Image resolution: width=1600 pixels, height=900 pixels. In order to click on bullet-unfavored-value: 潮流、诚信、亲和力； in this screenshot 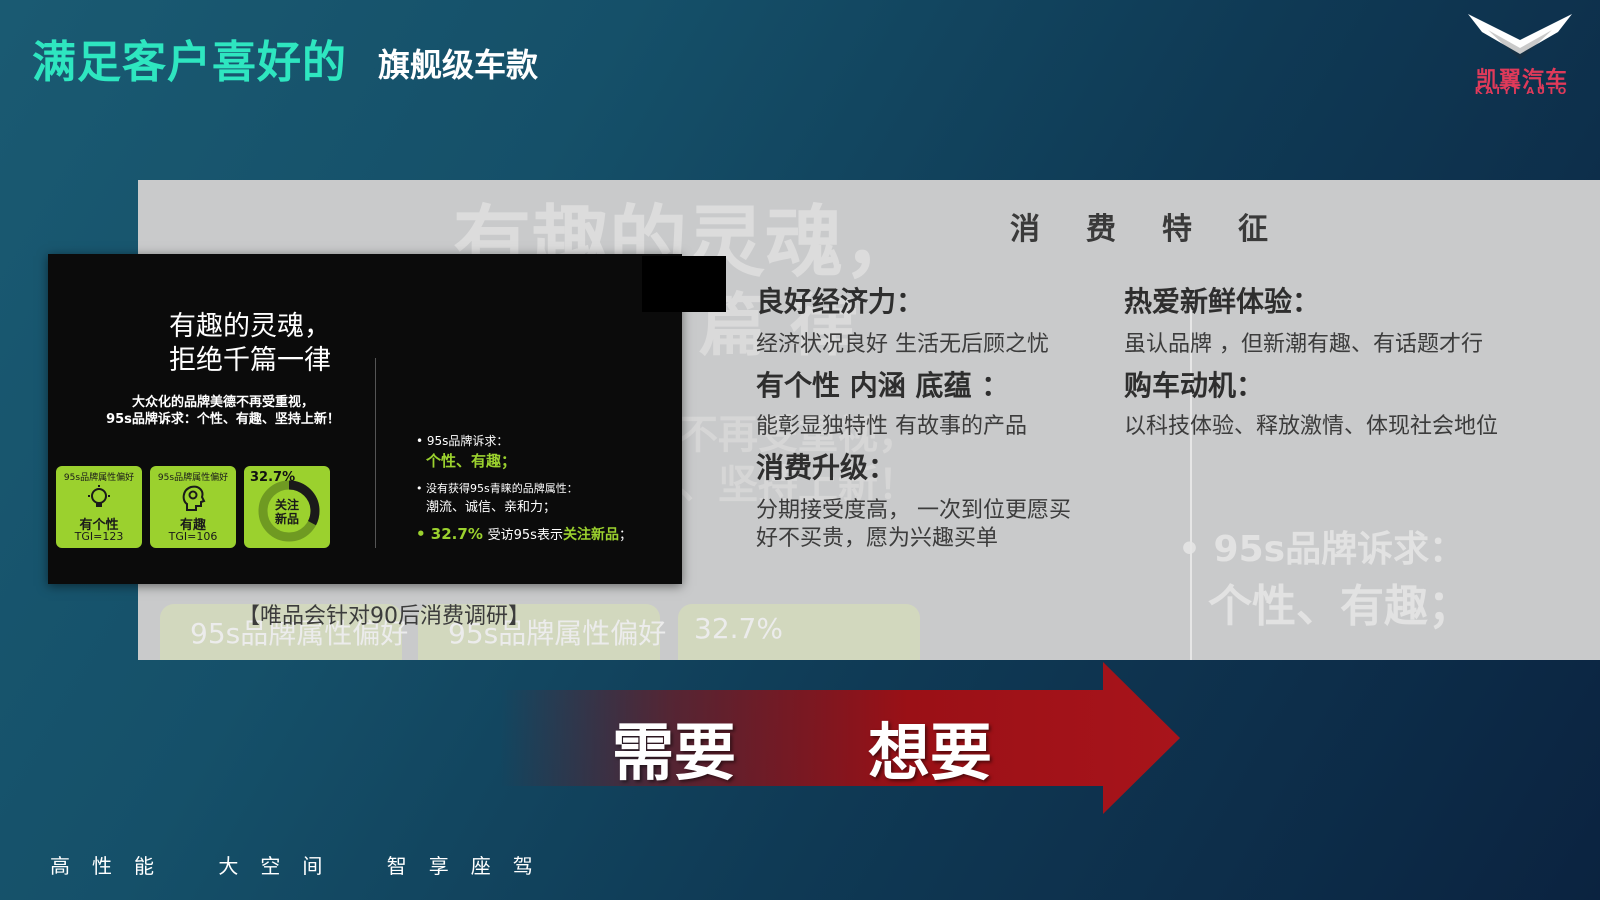, I will do `click(491, 507)`.